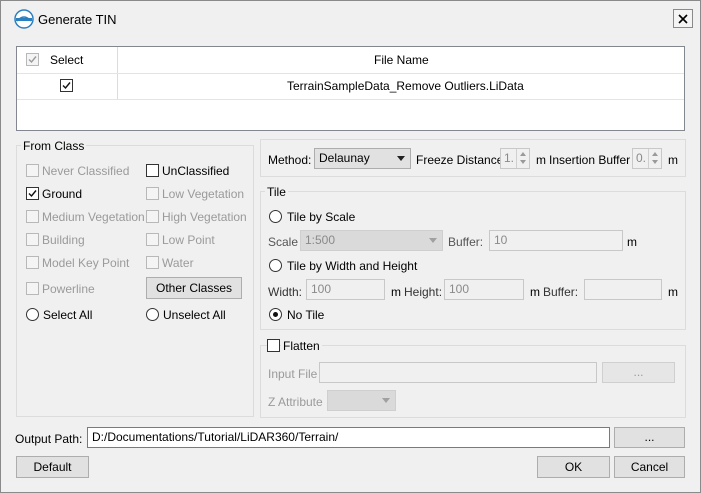  What do you see at coordinates (93, 217) in the screenshot?
I see `medium-vegetation-label: Medium Vegetation` at bounding box center [93, 217].